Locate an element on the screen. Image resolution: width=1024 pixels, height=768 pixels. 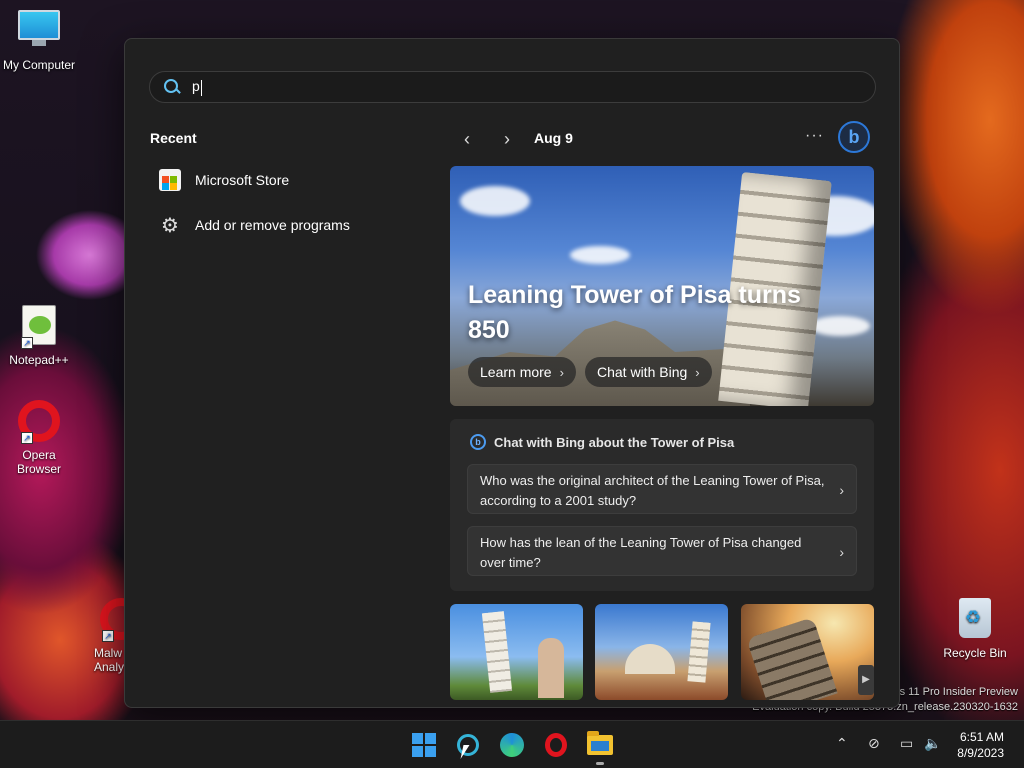
desktop-icon-label: Malw Analy is located at coordinates (109, 660).